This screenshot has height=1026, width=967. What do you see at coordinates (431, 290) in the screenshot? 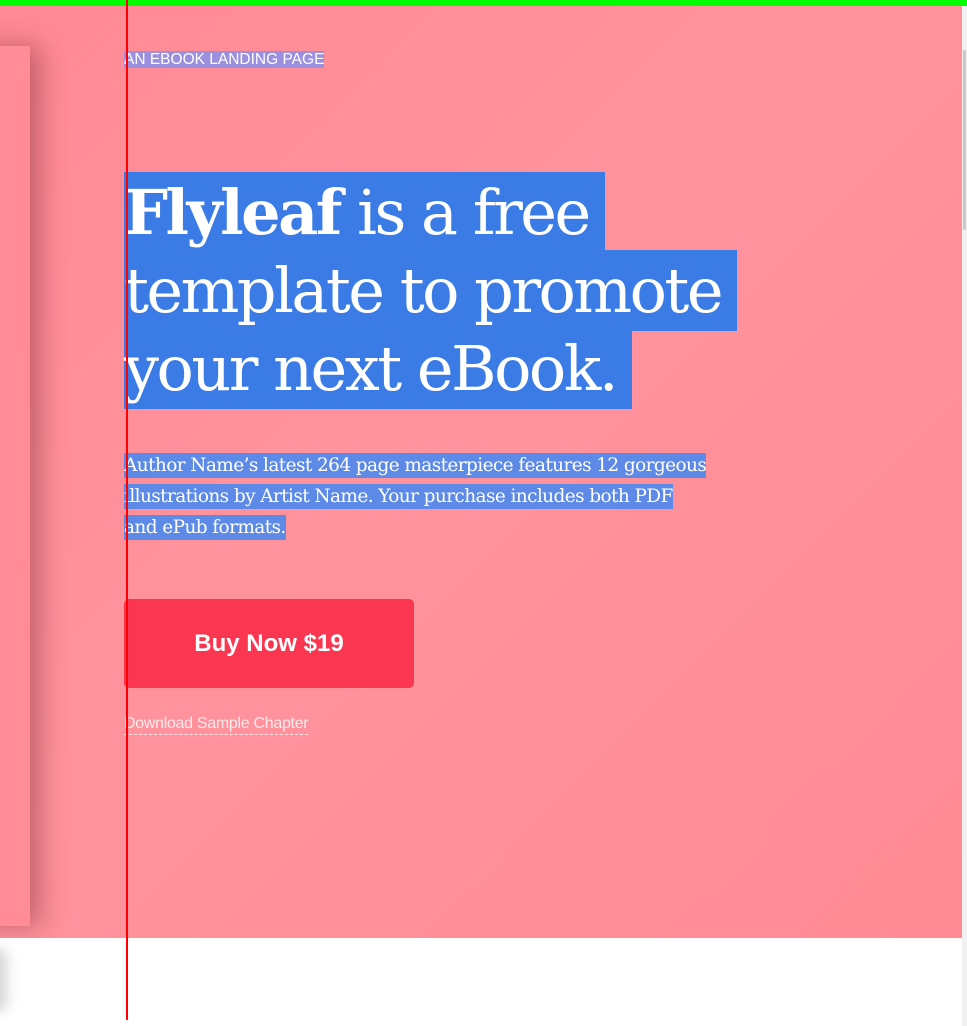
I see `headline-line-2: template to promote` at bounding box center [431, 290].